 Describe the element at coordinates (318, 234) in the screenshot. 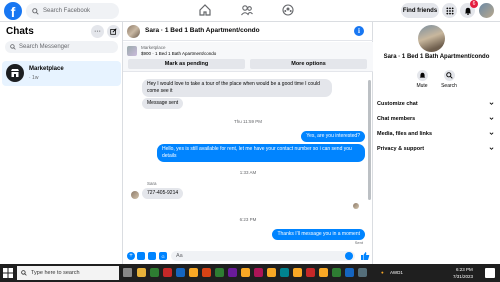

I see `outgoing-message: Thanks I’ll message you in a moment` at that location.